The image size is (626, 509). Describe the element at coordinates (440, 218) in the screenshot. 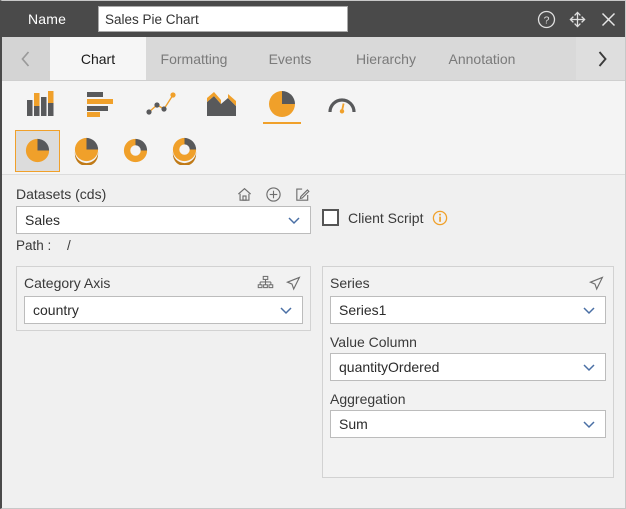

I see `info-circle-icon` at that location.